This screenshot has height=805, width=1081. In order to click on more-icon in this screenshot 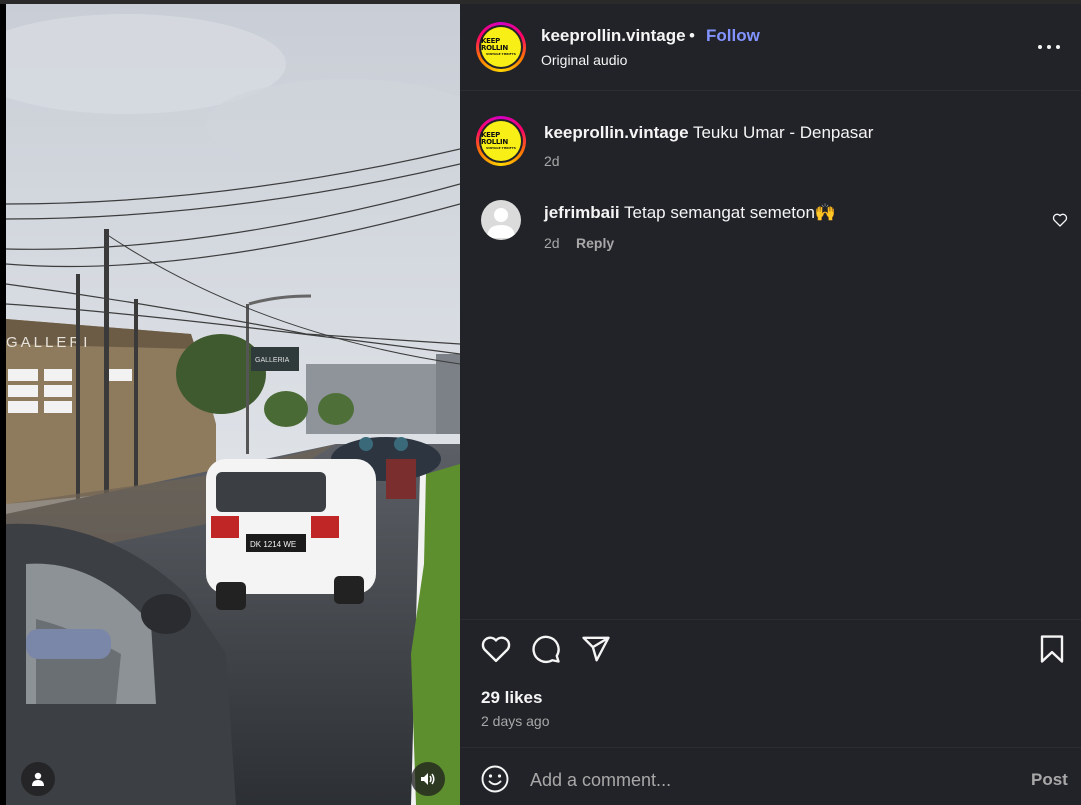, I will do `click(1040, 47)`.